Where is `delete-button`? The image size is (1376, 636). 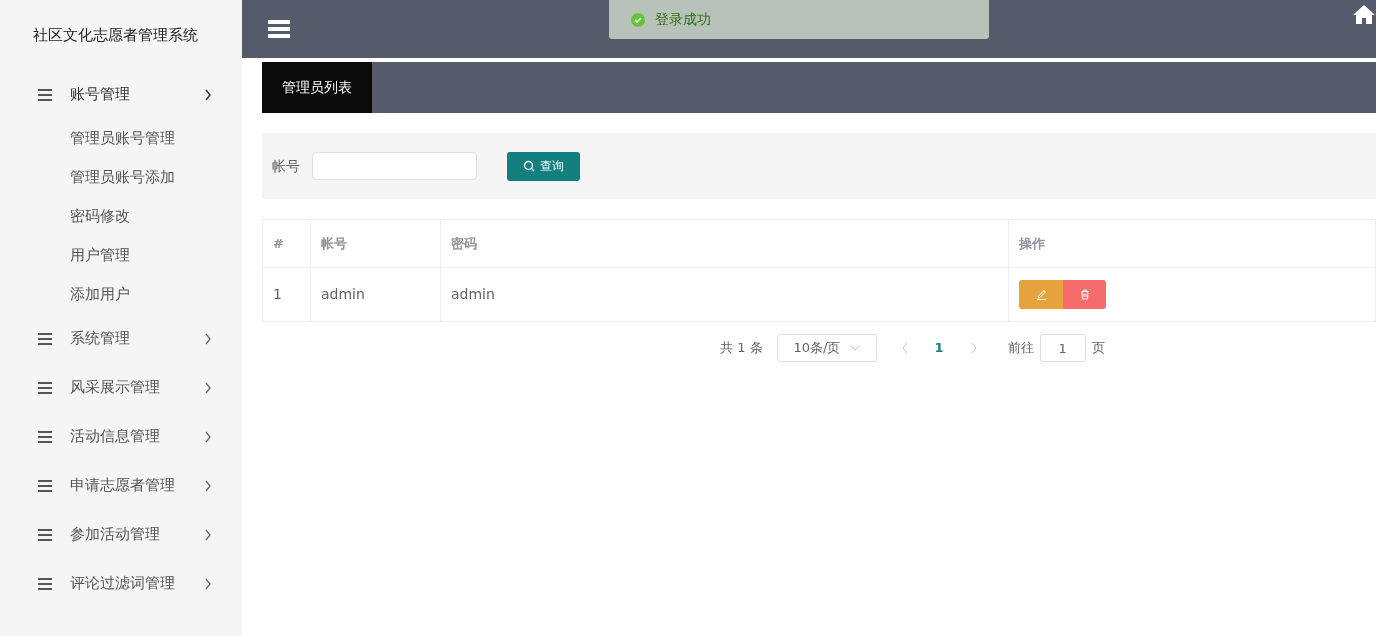
delete-button is located at coordinates (1084, 294).